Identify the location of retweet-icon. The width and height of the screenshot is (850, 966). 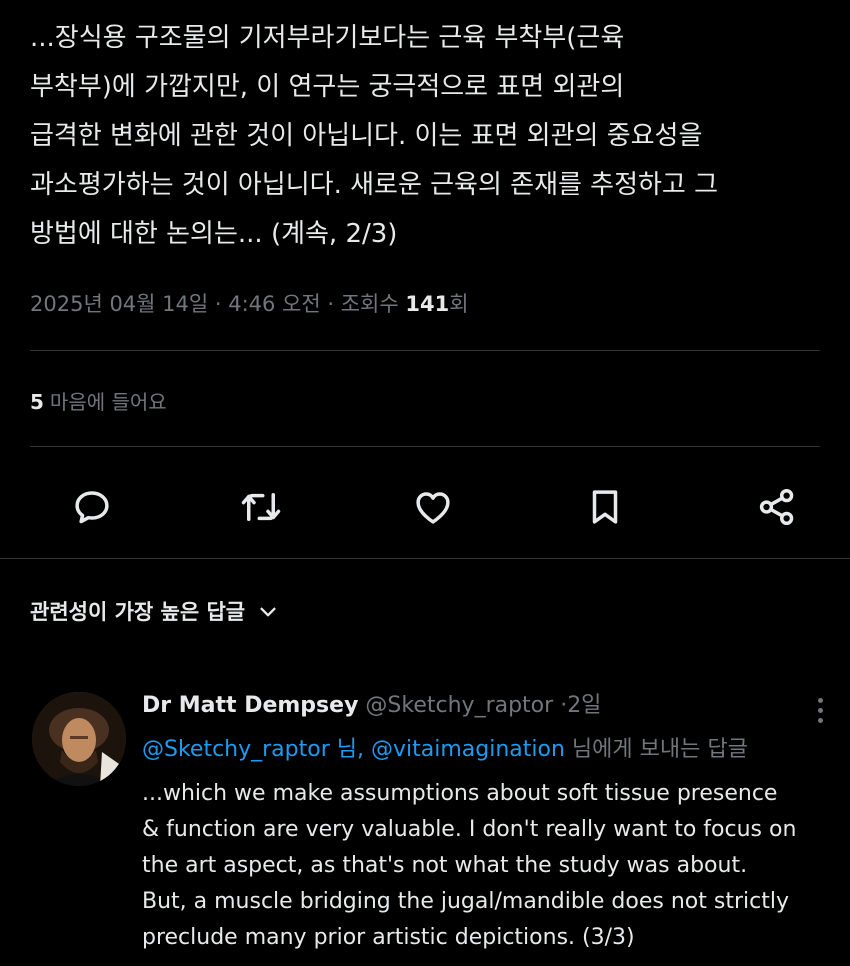
(261, 507).